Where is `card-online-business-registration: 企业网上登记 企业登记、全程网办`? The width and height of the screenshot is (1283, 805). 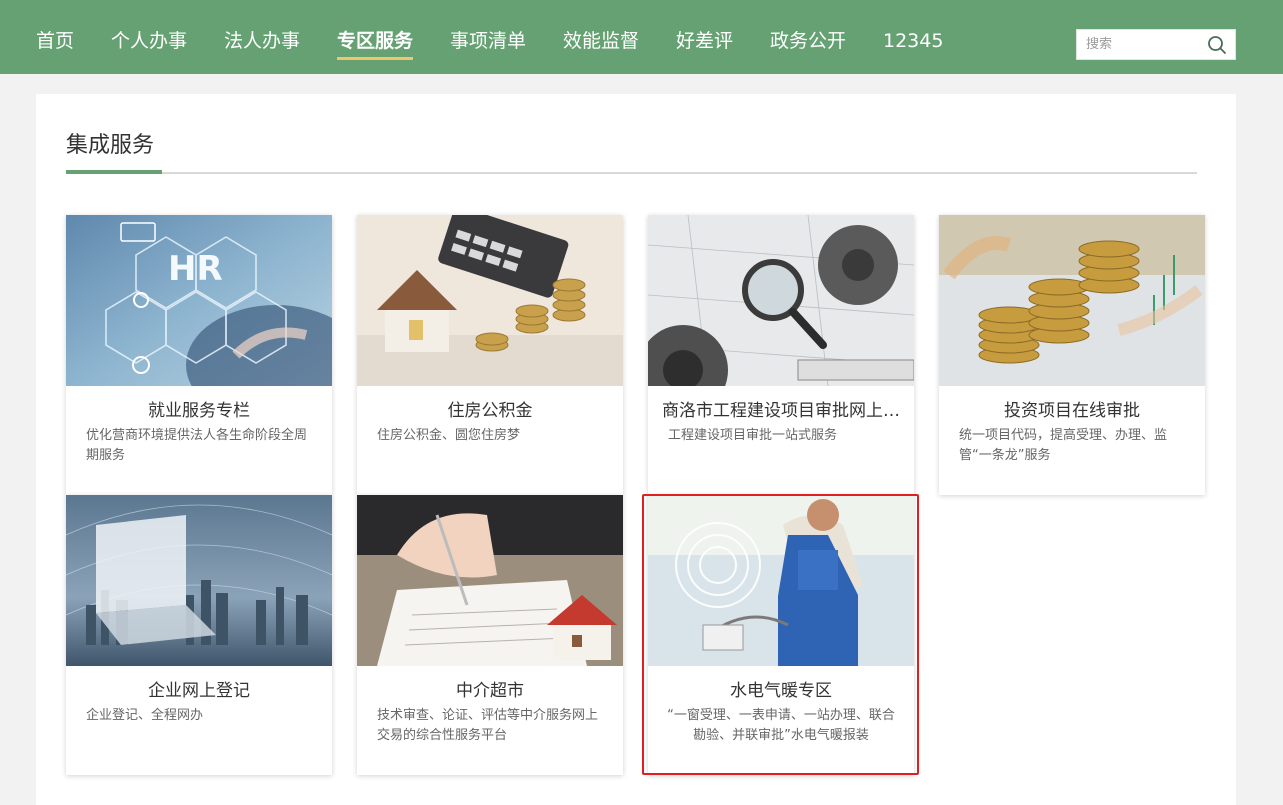
card-online-business-registration: 企业网上登记 企业登记、全程网办 is located at coordinates (199, 635).